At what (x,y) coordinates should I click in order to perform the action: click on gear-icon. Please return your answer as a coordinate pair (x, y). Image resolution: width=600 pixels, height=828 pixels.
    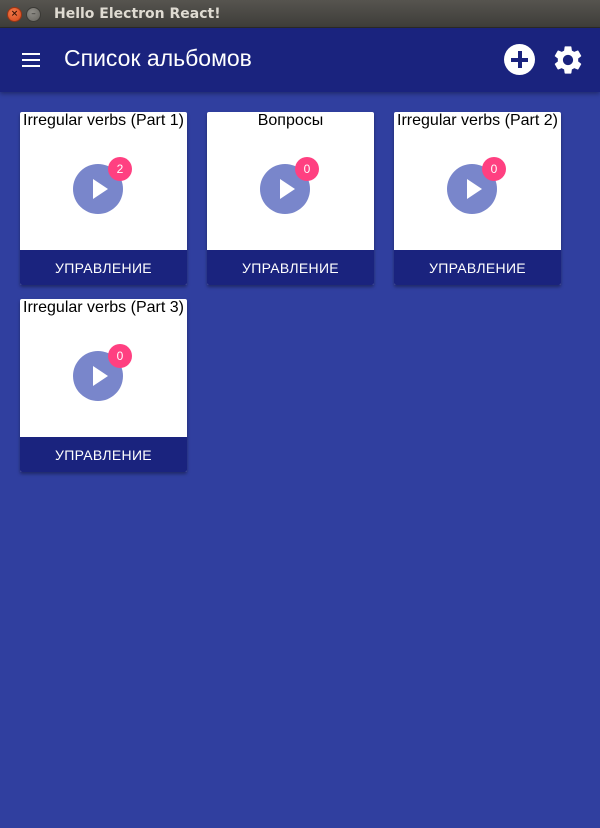
    Looking at the image, I should click on (568, 60).